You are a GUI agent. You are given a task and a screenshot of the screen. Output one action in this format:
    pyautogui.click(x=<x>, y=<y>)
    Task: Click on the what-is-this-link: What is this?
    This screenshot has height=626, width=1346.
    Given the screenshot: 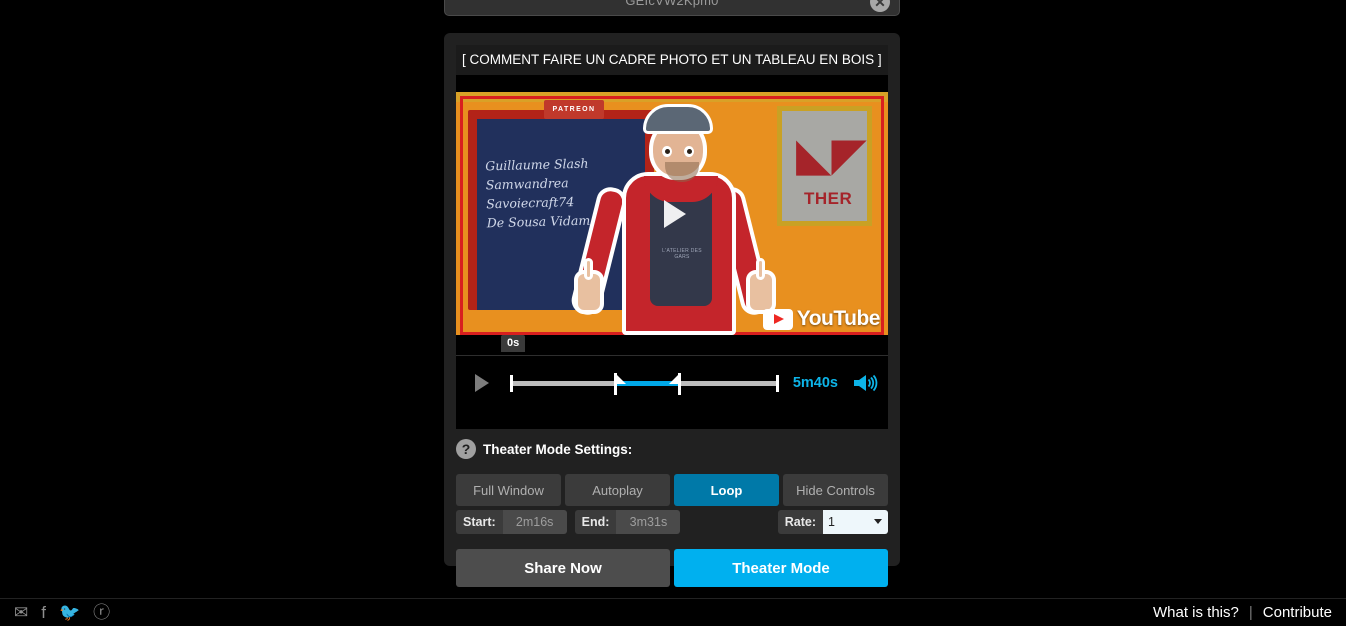 What is the action you would take?
    pyautogui.click(x=1196, y=612)
    